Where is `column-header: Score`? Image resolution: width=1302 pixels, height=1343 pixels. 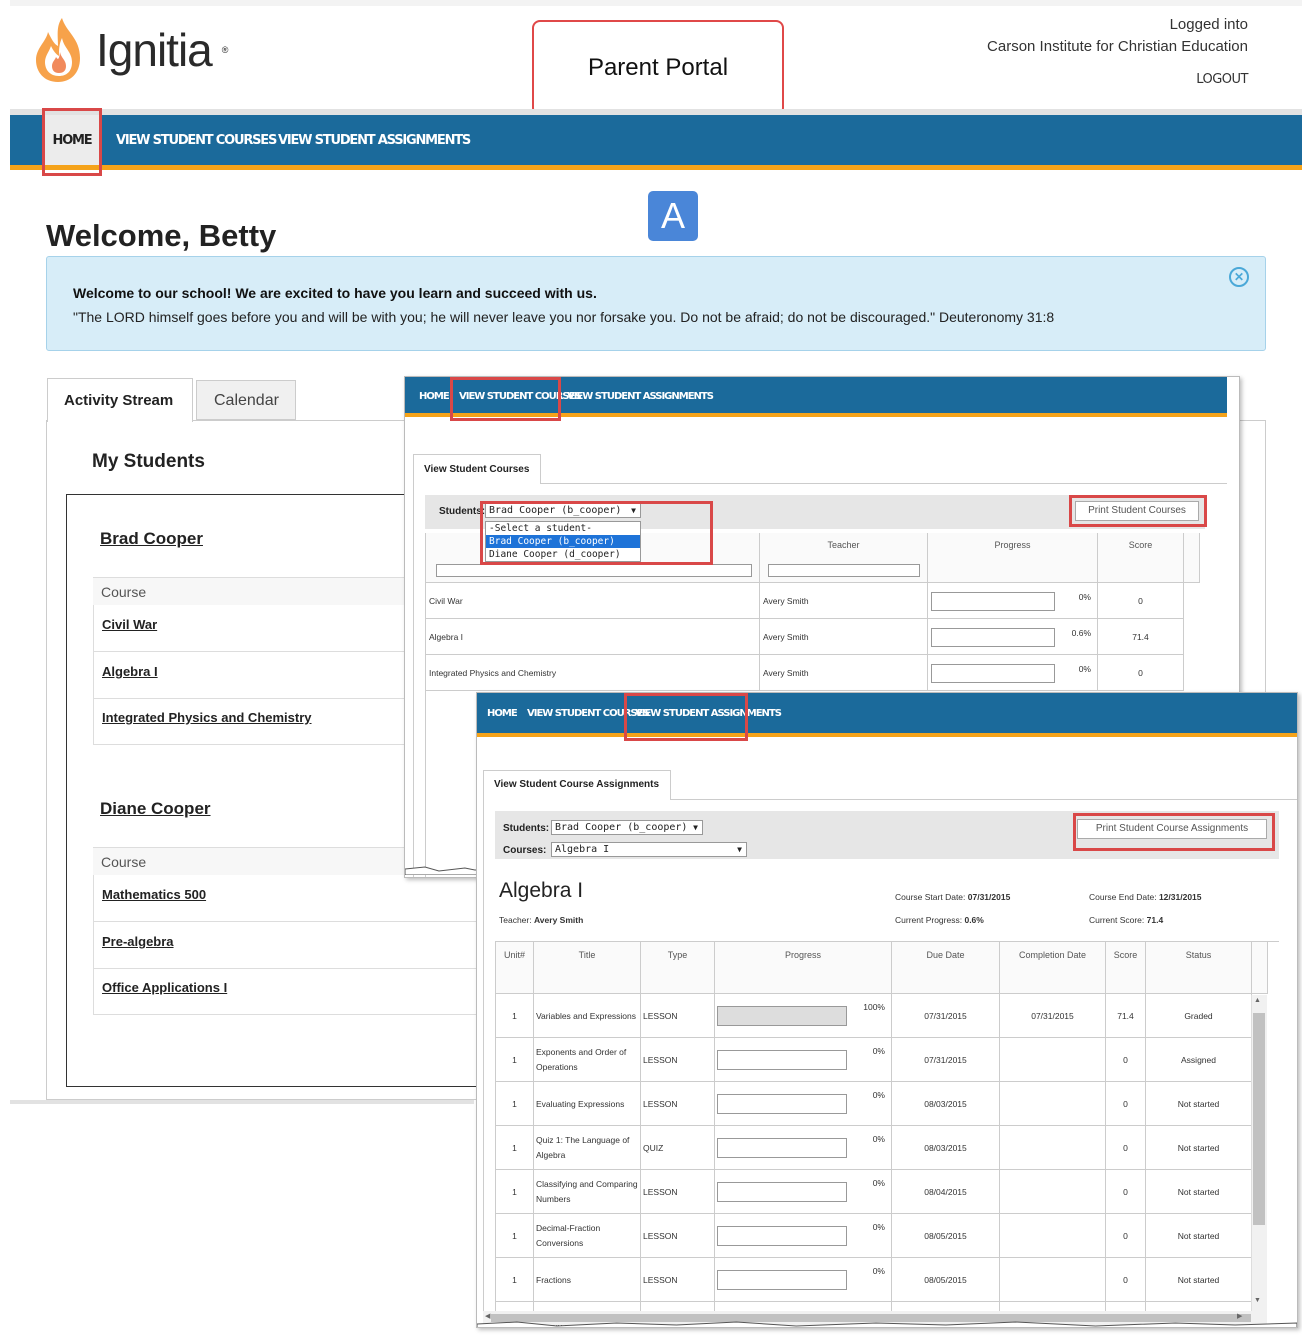
column-header: Score is located at coordinates (1126, 968).